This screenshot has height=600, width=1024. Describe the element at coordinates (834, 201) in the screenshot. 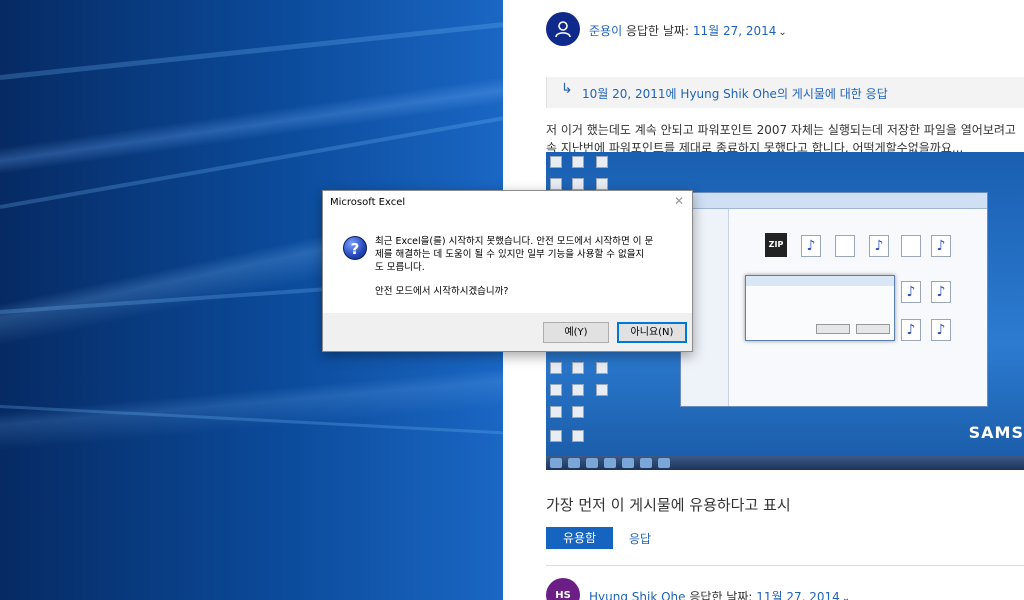

I see `explorer-titlebar` at that location.